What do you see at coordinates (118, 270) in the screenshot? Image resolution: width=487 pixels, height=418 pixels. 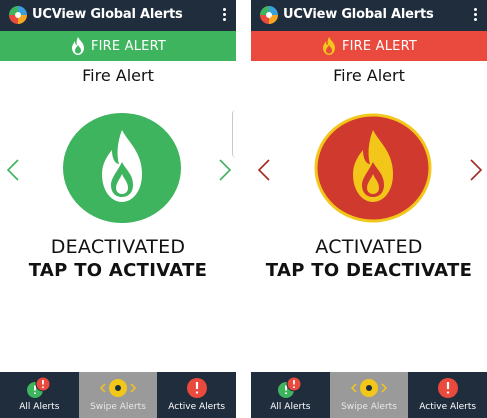 I see `toggle-action-label: TAP TO ACTIVATE` at bounding box center [118, 270].